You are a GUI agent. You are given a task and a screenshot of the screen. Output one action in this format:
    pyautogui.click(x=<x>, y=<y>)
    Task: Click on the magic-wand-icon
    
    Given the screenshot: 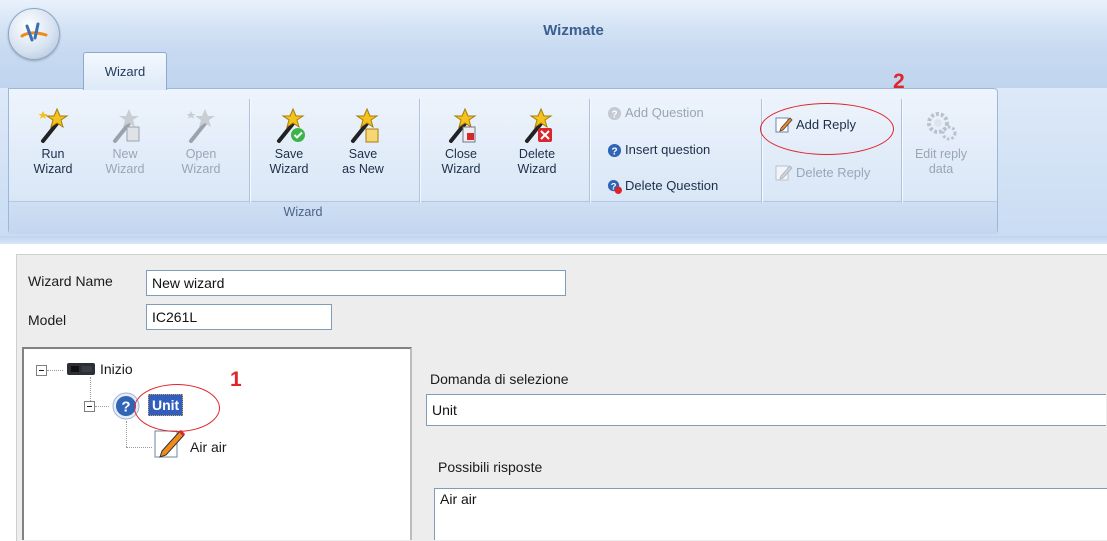 What is the action you would take?
    pyautogui.click(x=53, y=125)
    